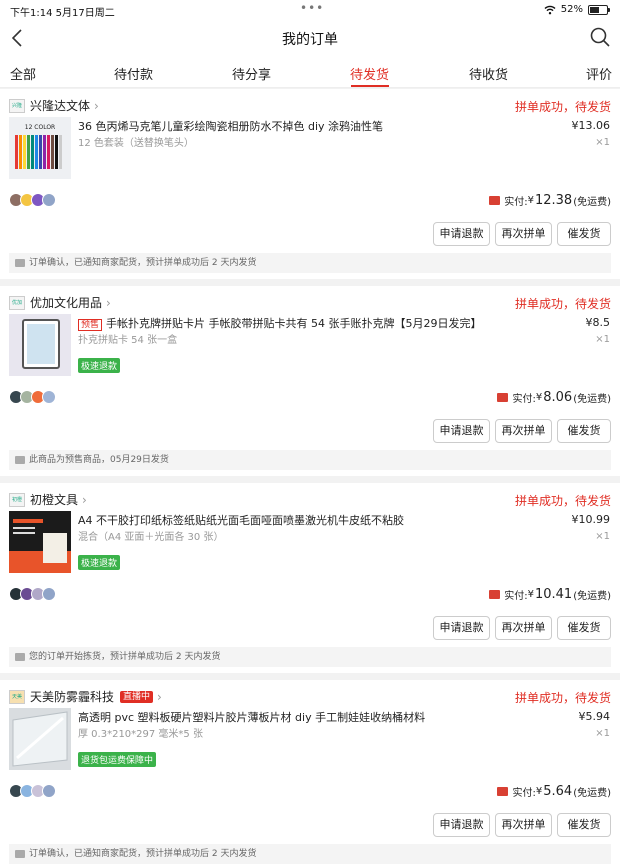 This screenshot has height=866, width=620. What do you see at coordinates (137, 696) in the screenshot?
I see `live-badge: 直播中` at bounding box center [137, 696].